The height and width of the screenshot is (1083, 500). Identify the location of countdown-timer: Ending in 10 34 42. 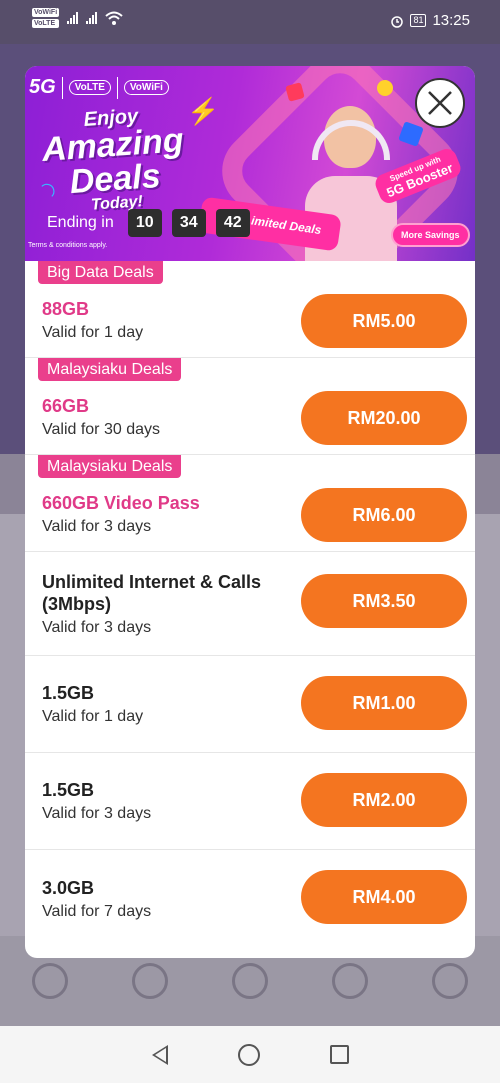
(148, 223).